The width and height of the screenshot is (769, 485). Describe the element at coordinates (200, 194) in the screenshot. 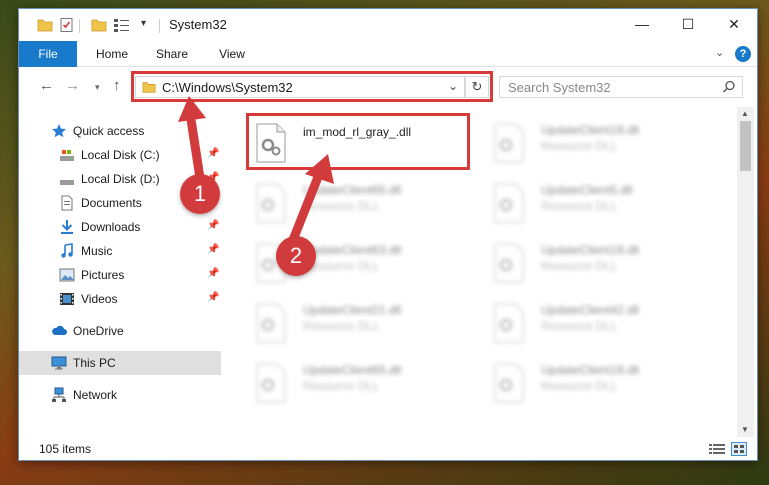

I see `step-1-callout: 1` at that location.